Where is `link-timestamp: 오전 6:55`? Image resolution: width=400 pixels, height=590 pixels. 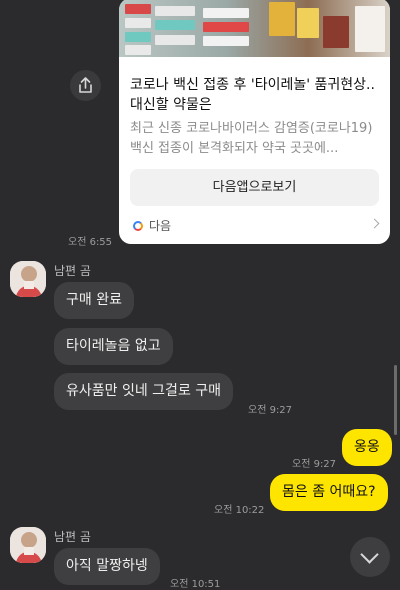
link-timestamp: 오전 6:55 is located at coordinates (90, 242).